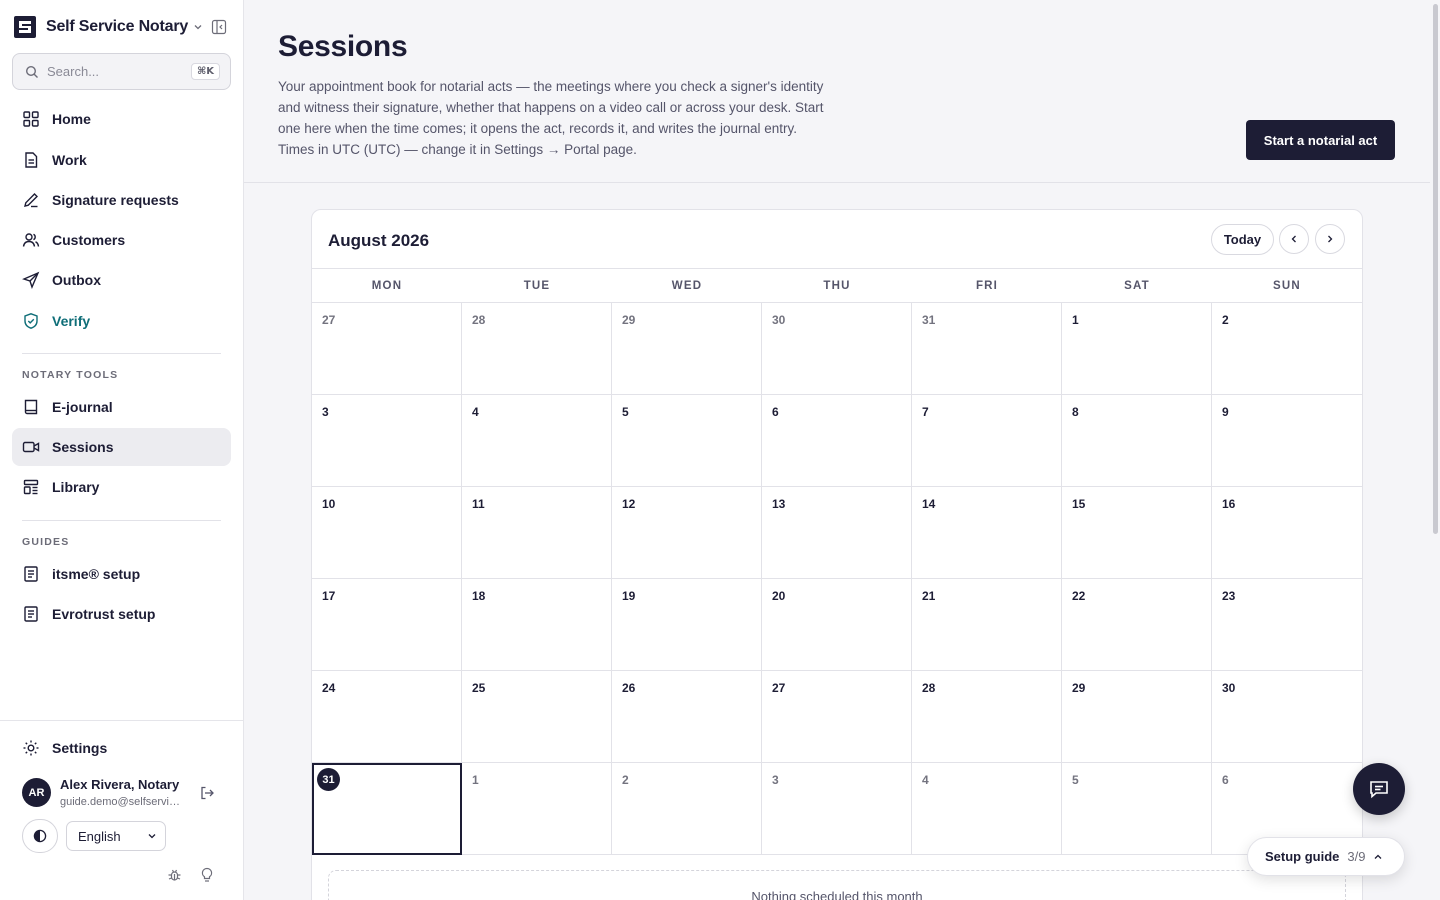  I want to click on calendar-day: 8, so click(1137, 441).